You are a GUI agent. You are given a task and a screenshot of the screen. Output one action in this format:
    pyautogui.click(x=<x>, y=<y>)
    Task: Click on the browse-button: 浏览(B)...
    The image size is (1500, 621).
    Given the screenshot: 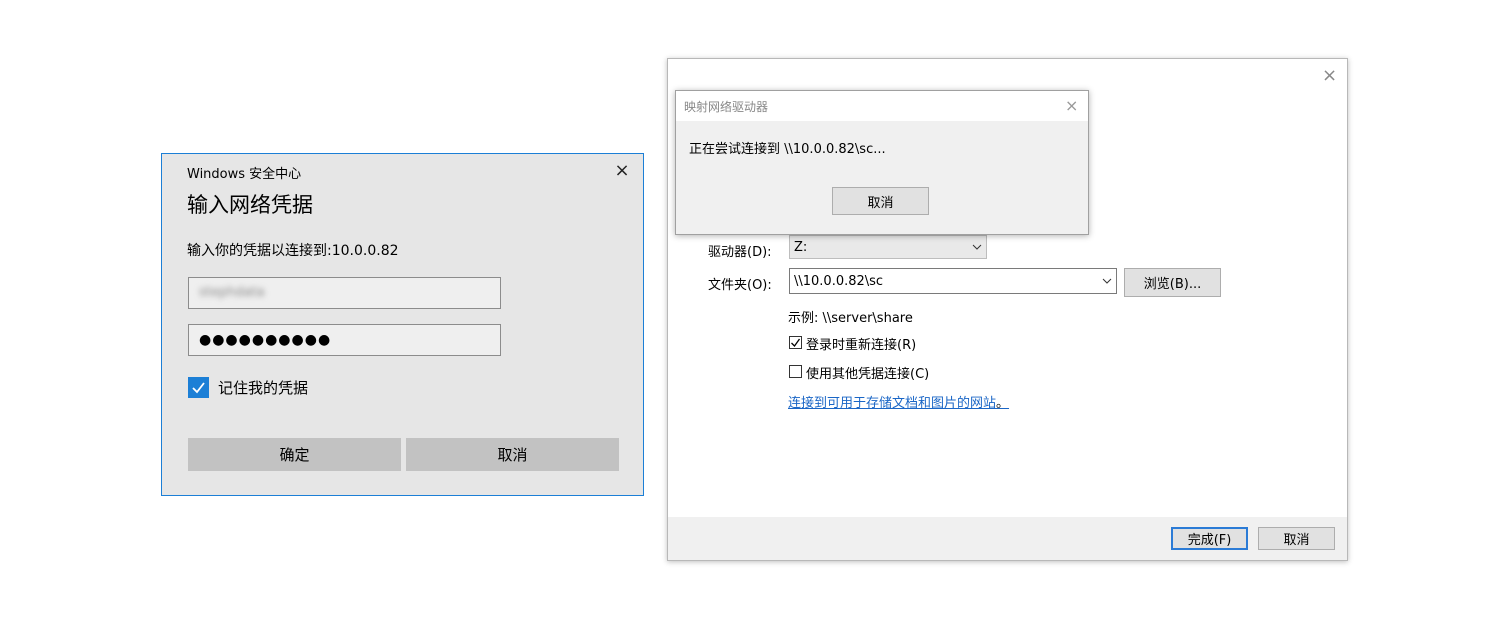 What is the action you would take?
    pyautogui.click(x=1172, y=282)
    